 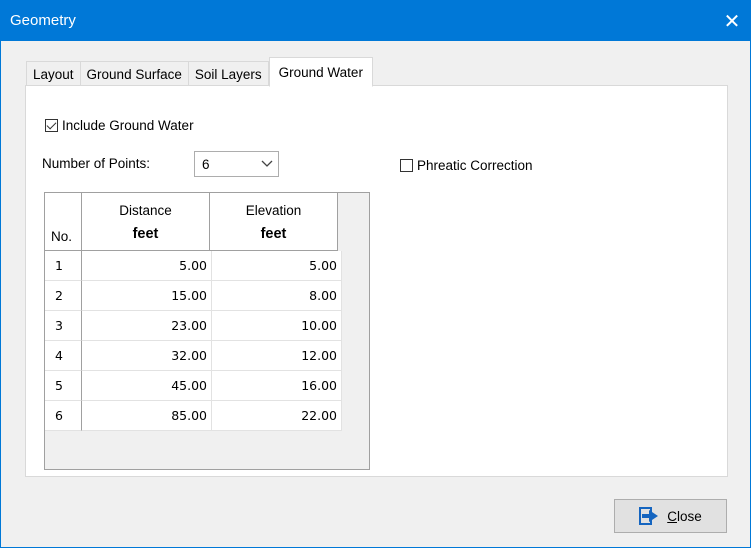 What do you see at coordinates (134, 74) in the screenshot?
I see `tab-ground-surface: Ground Surface` at bounding box center [134, 74].